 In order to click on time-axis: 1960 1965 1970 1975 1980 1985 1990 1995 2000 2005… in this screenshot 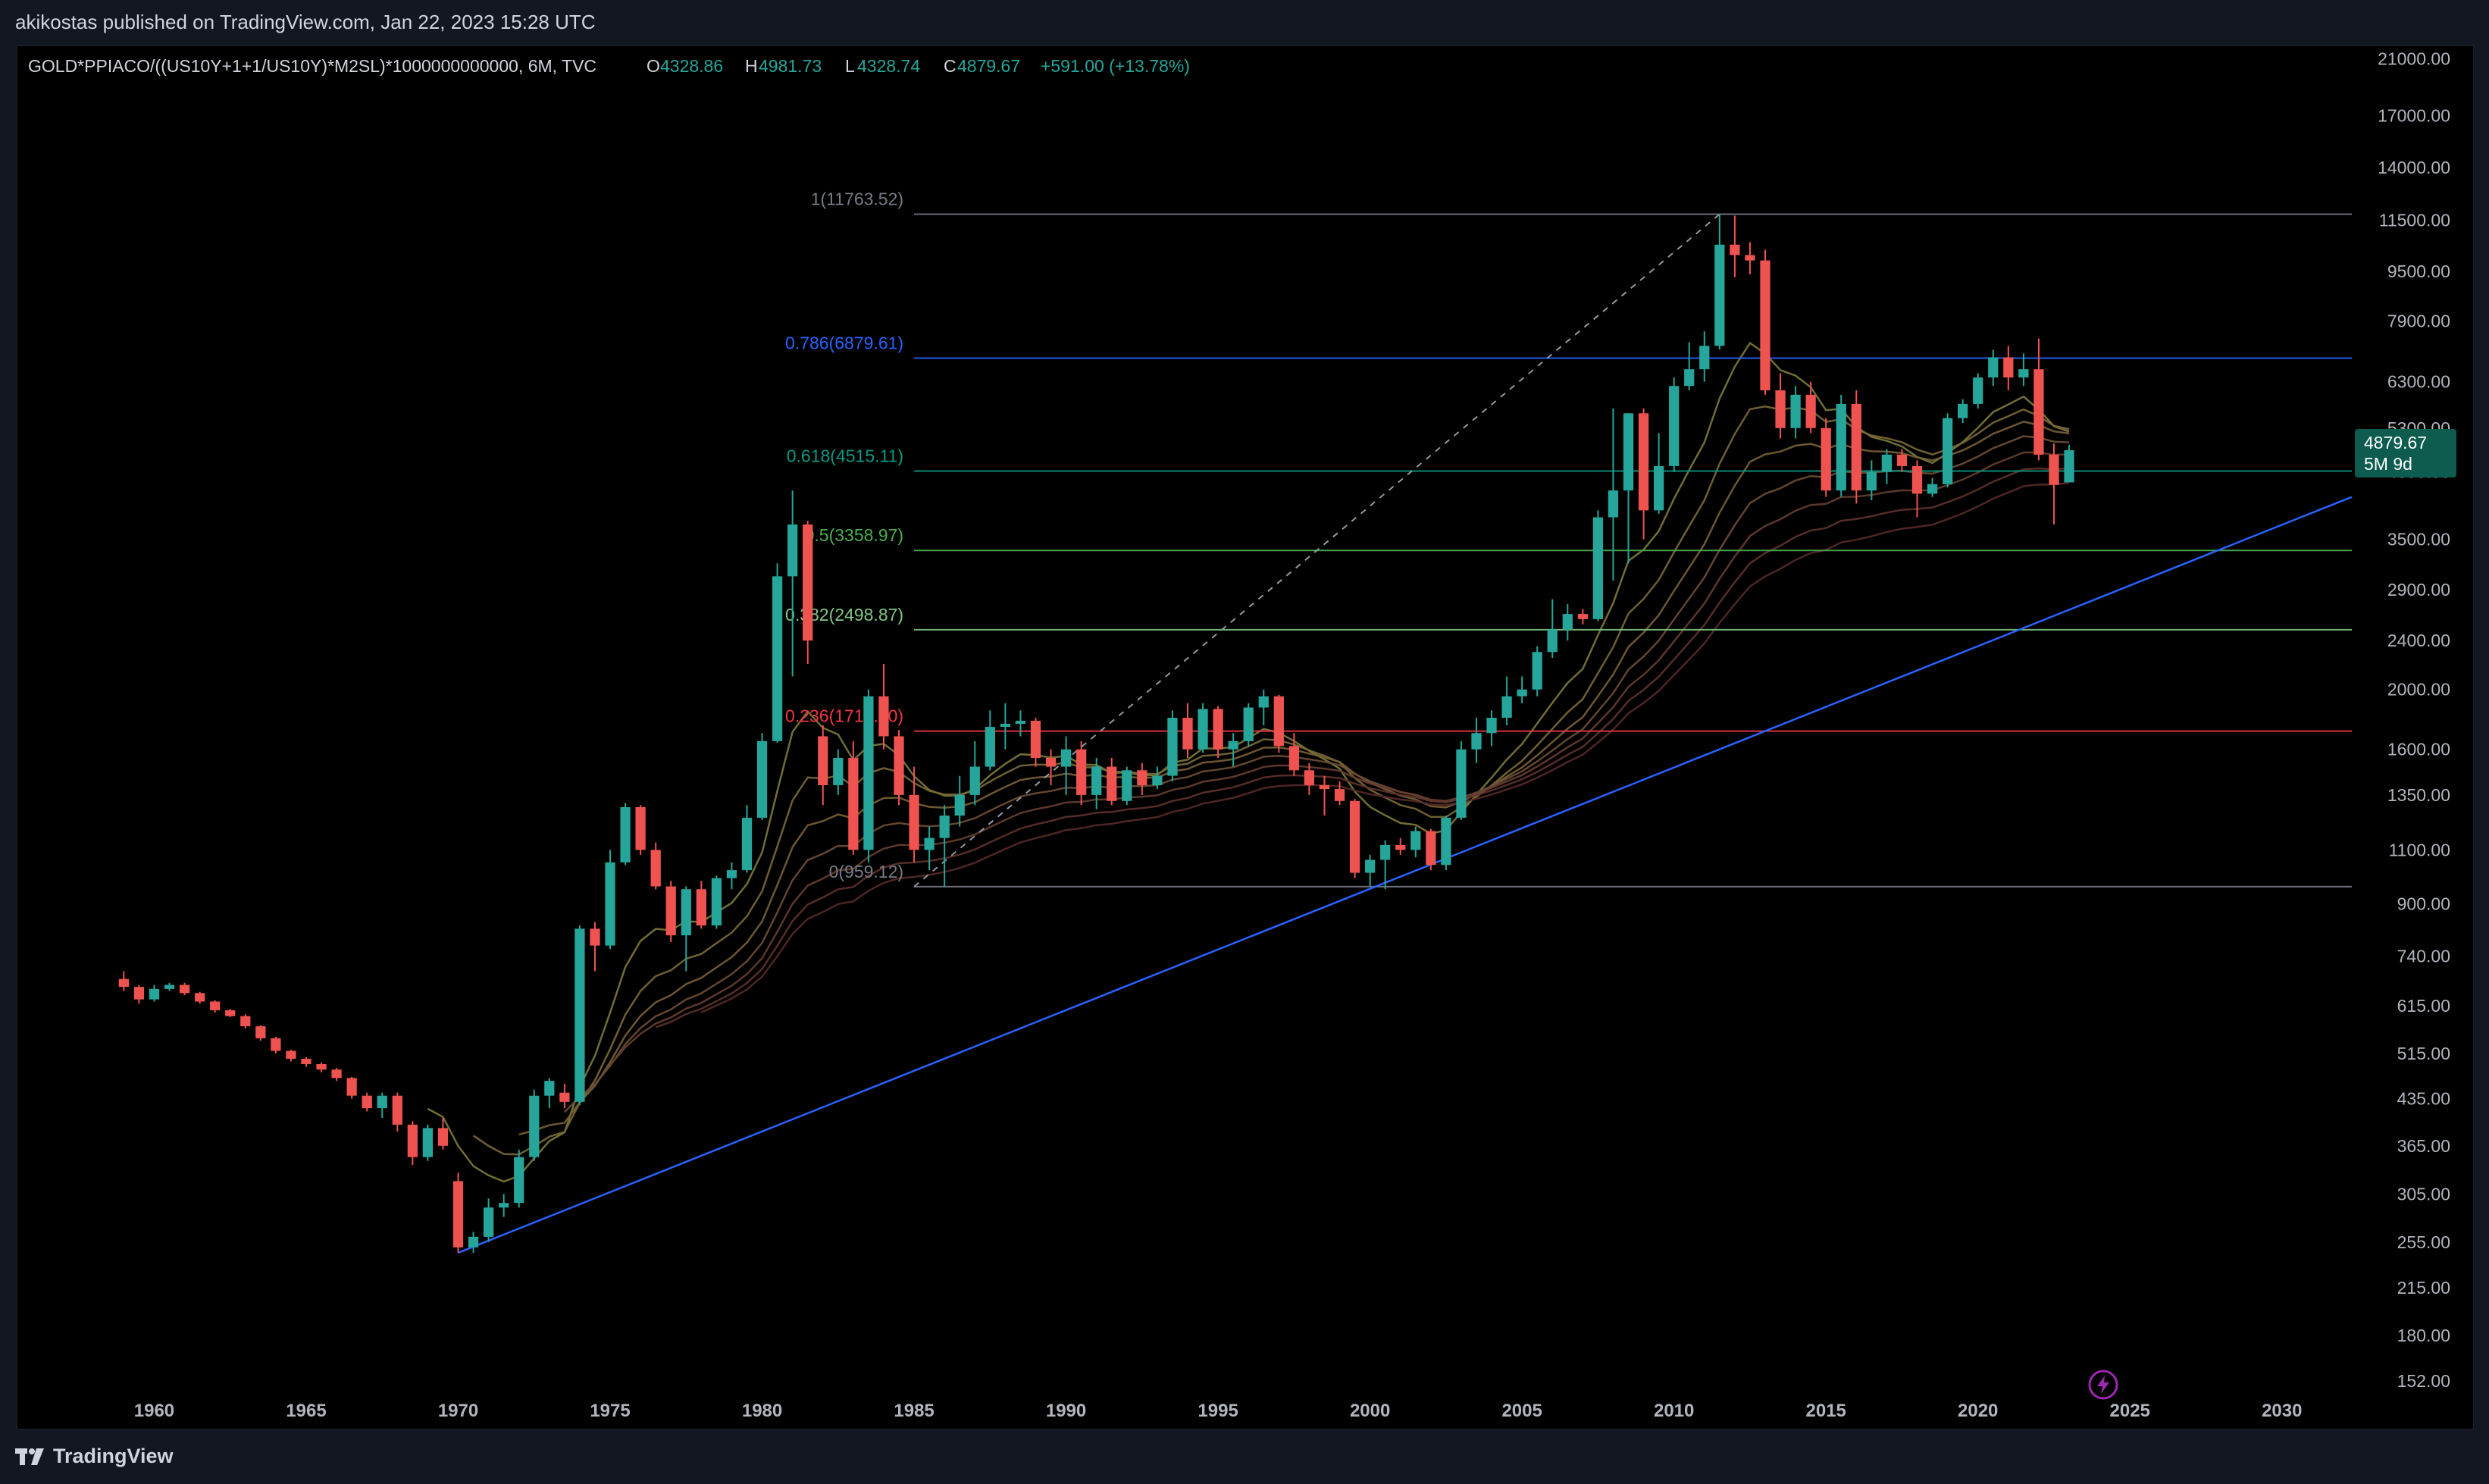, I will do `click(1218, 1411)`.